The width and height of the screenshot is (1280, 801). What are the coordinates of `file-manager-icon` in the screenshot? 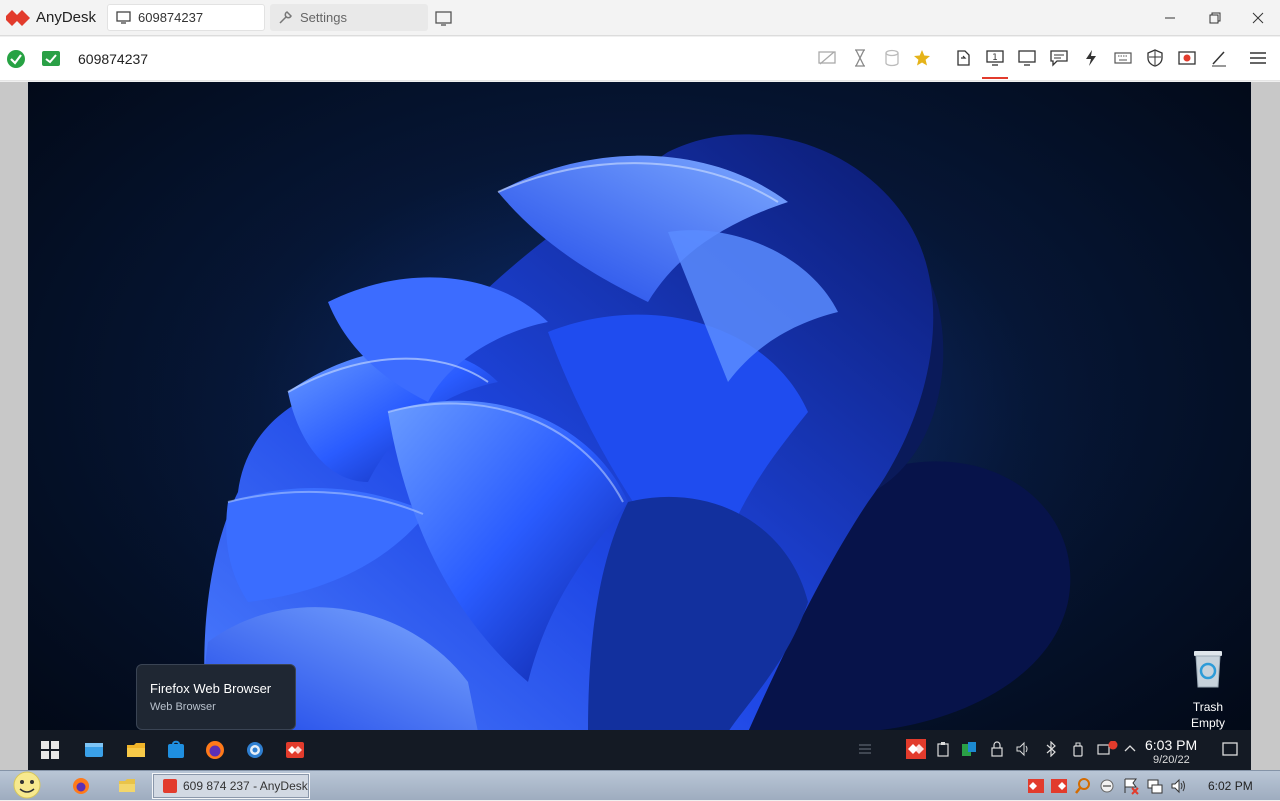 It's located at (136, 750).